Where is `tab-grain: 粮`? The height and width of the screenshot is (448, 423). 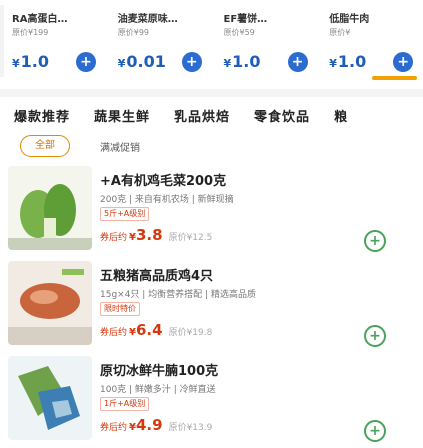
tab-grain: 粮 is located at coordinates (341, 115).